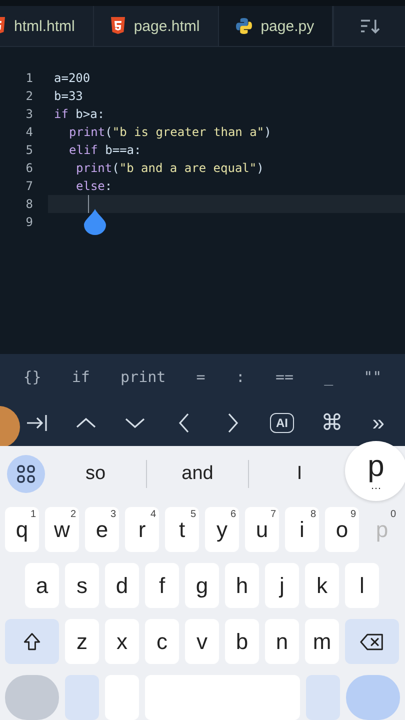 Image resolution: width=405 pixels, height=720 pixels. I want to click on letter-key: q $^{1}$, so click(22, 529).